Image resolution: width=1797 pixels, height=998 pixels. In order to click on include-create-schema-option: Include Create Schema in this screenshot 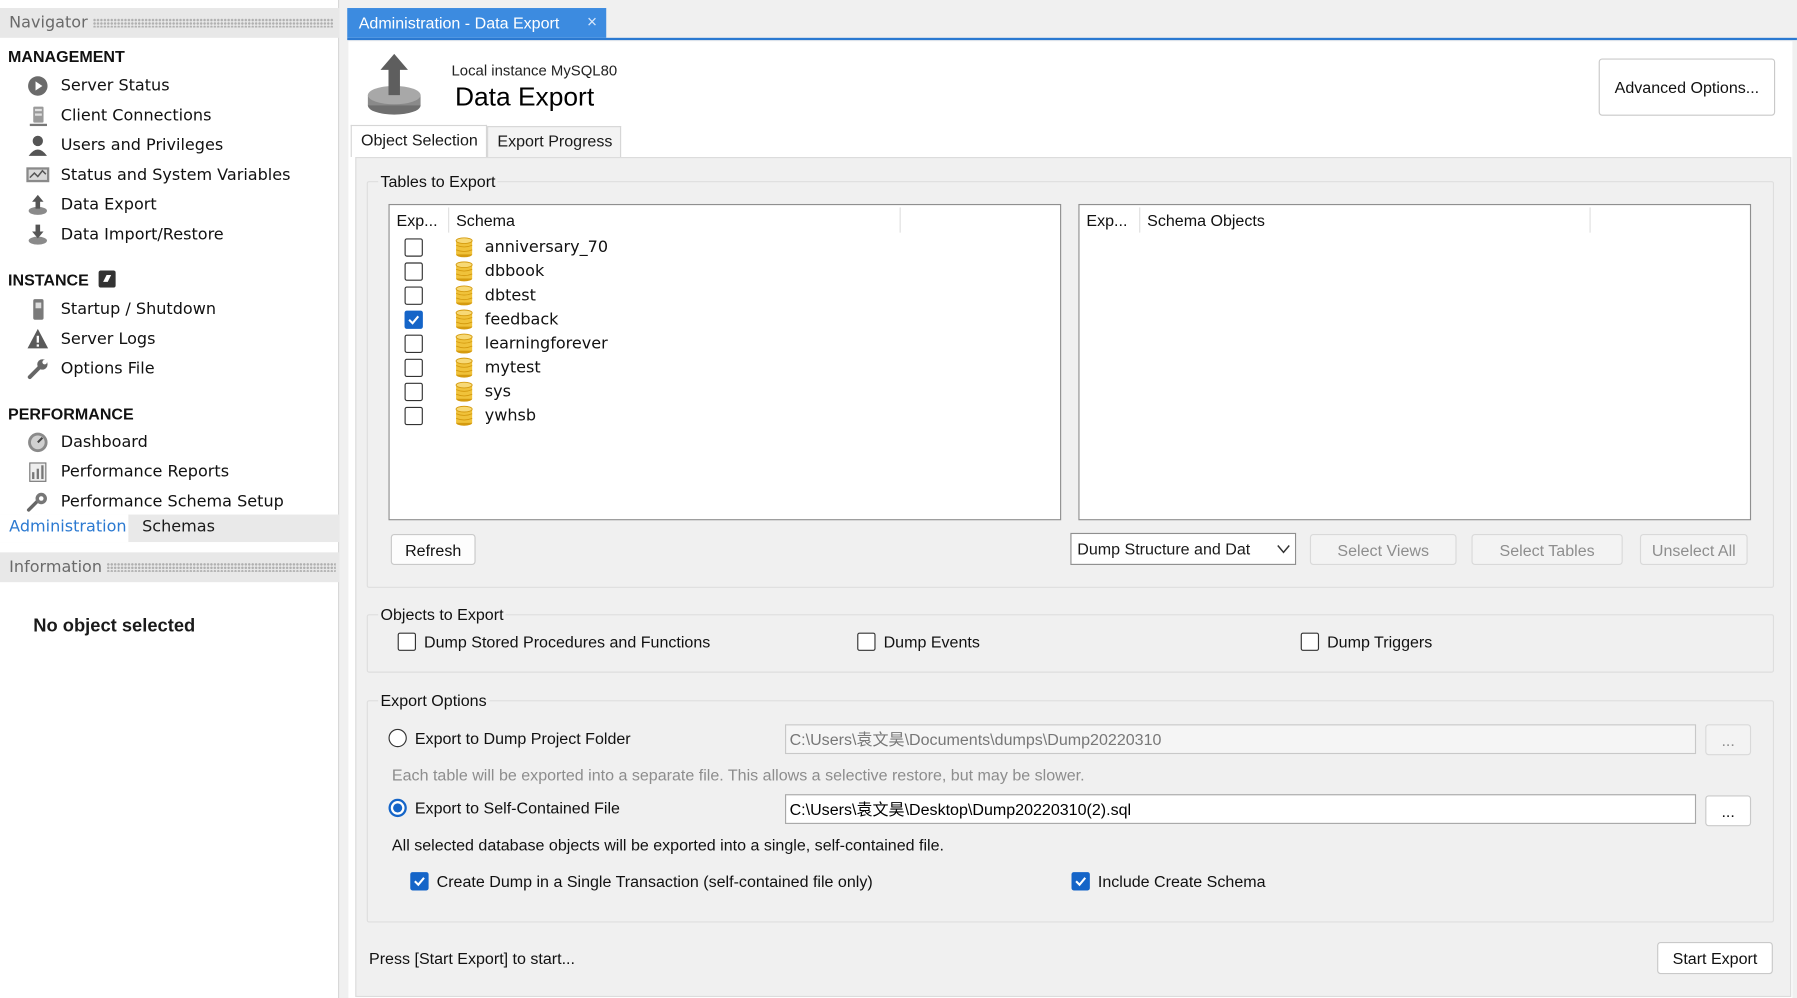, I will do `click(1168, 881)`.